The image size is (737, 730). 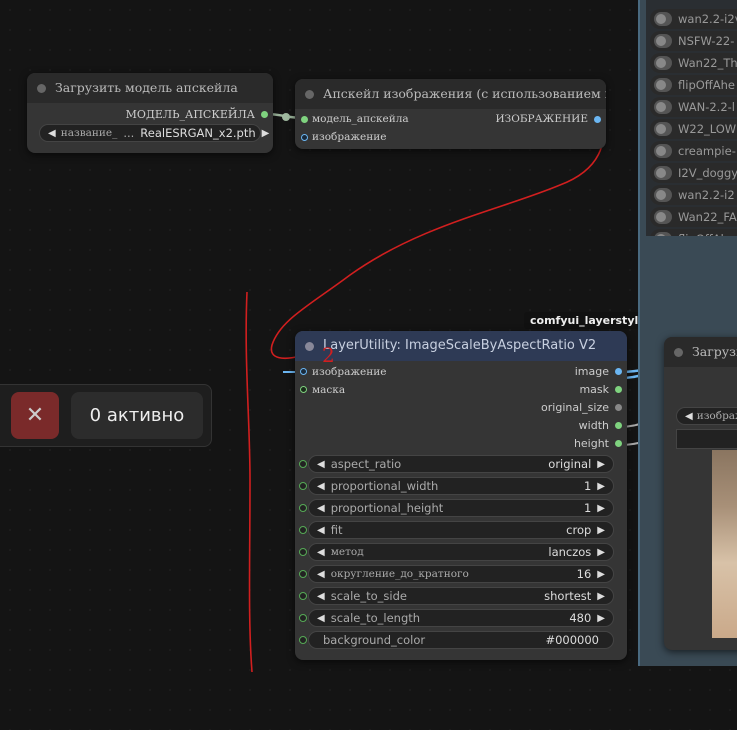 What do you see at coordinates (706, 439) in the screenshot?
I see `empty-input-field` at bounding box center [706, 439].